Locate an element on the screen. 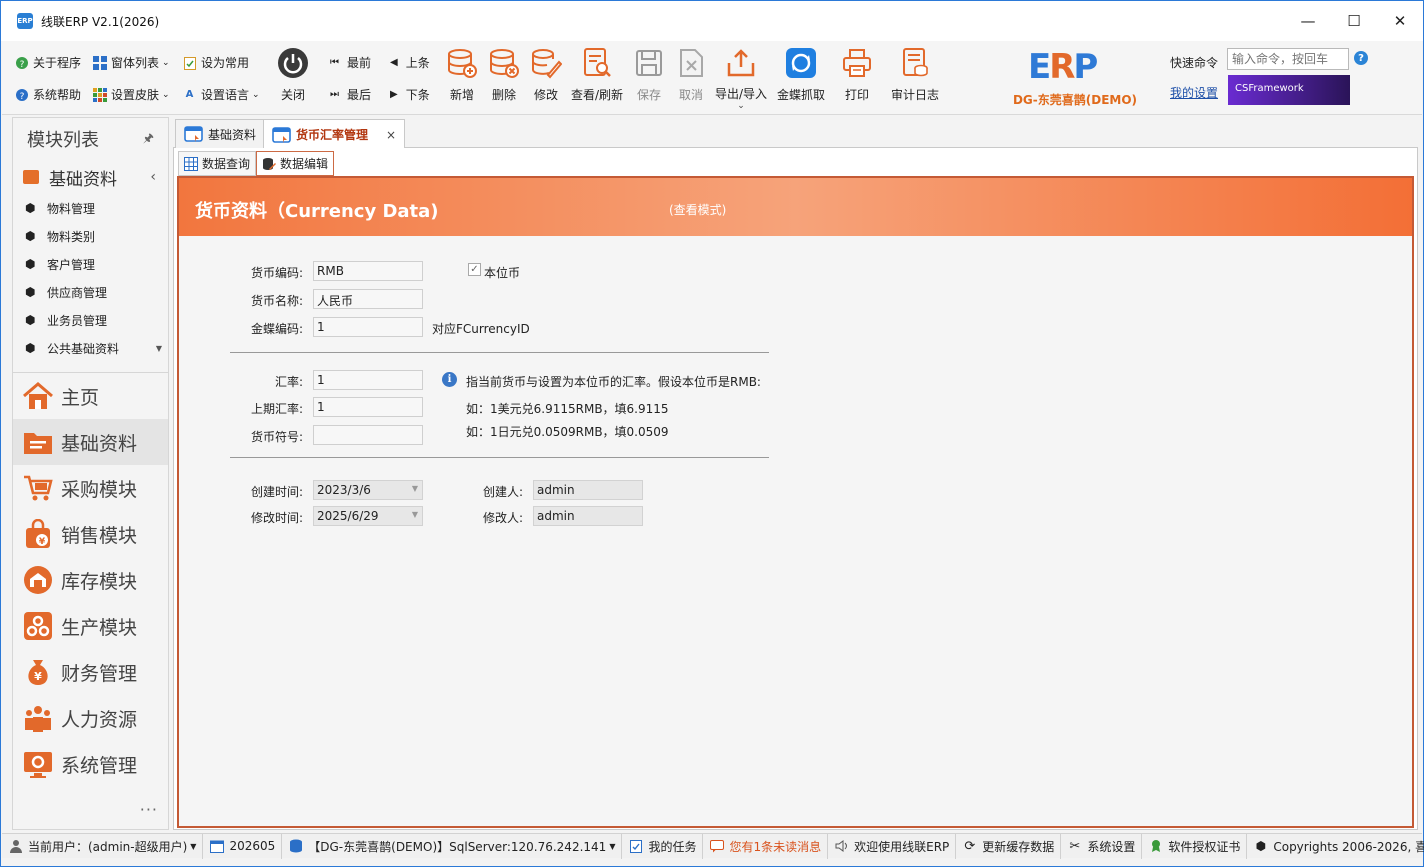 This screenshot has height=867, width=1424. module-basic-data: 基础资料 is located at coordinates (90, 442).